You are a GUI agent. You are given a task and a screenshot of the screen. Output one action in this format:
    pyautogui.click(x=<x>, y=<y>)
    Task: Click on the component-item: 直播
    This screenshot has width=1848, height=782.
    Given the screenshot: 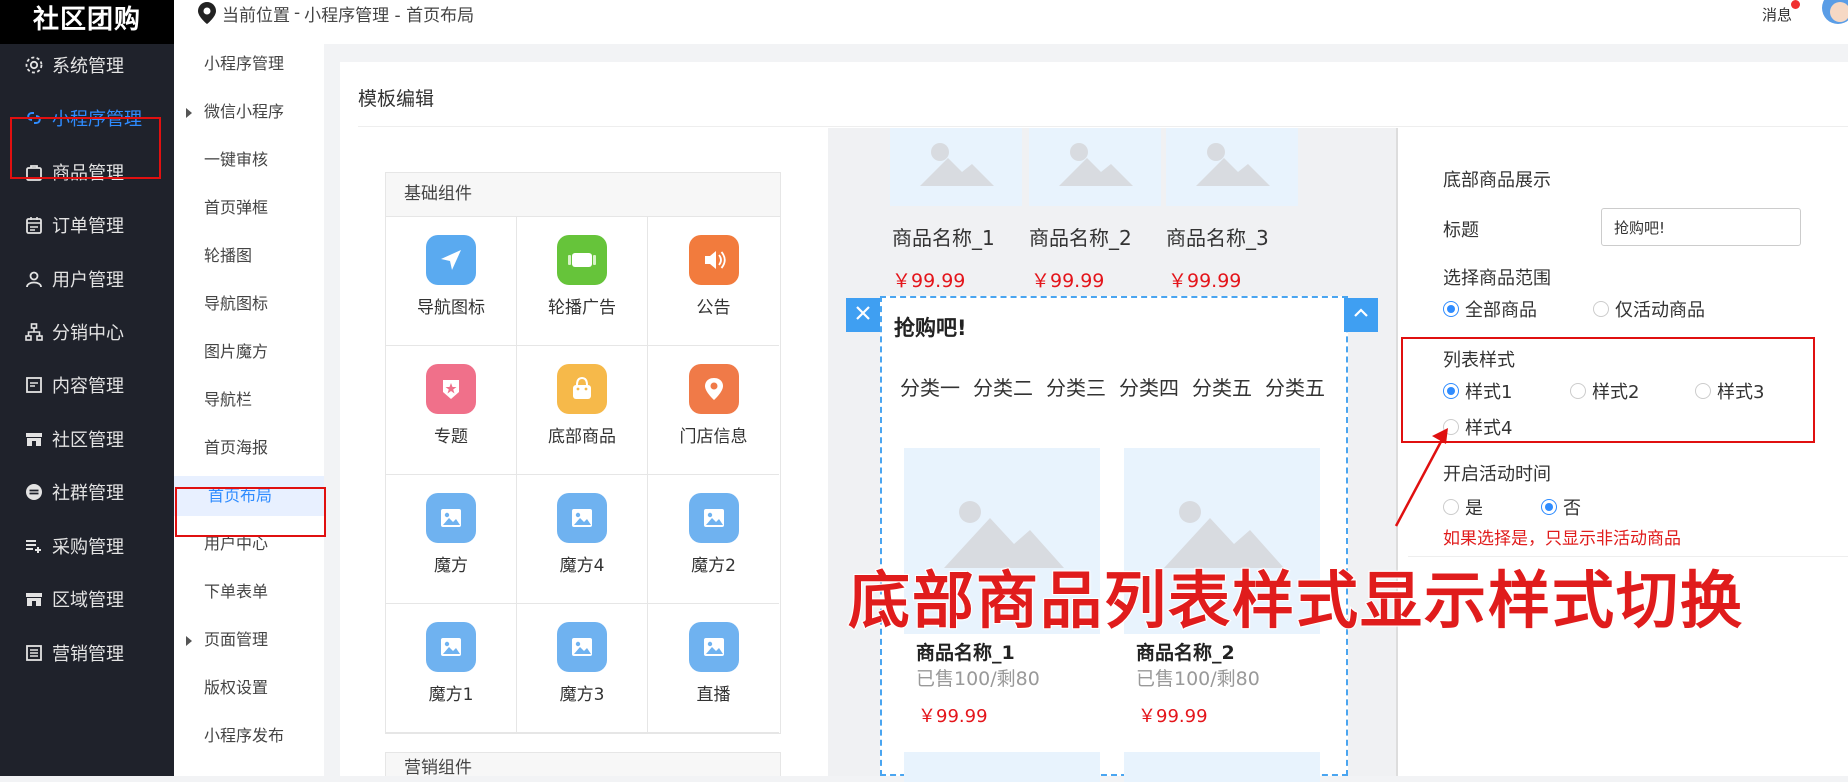 What is the action you would take?
    pyautogui.click(x=713, y=668)
    